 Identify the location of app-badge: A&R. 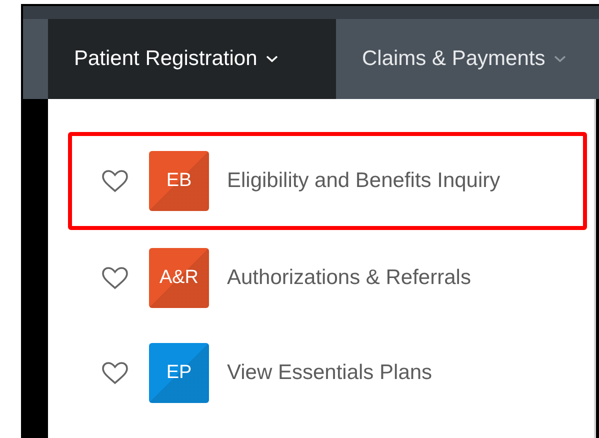
(179, 278).